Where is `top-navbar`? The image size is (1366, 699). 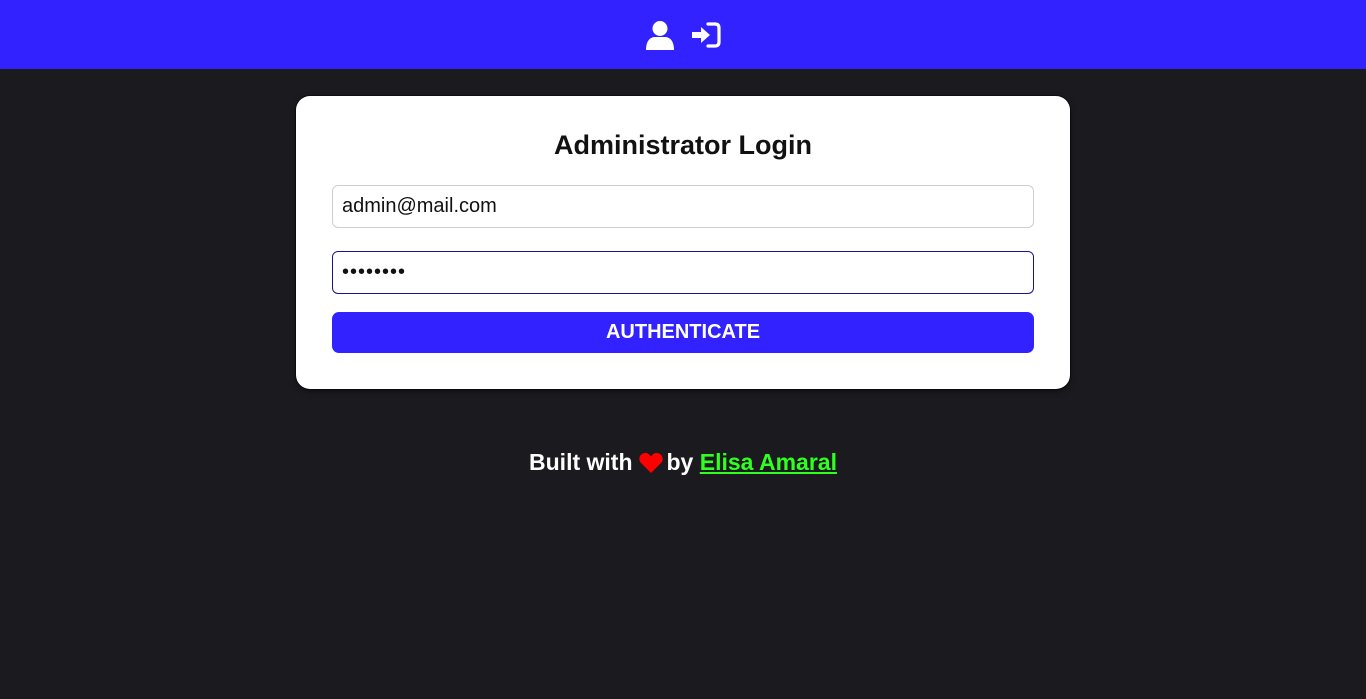
top-navbar is located at coordinates (683, 34).